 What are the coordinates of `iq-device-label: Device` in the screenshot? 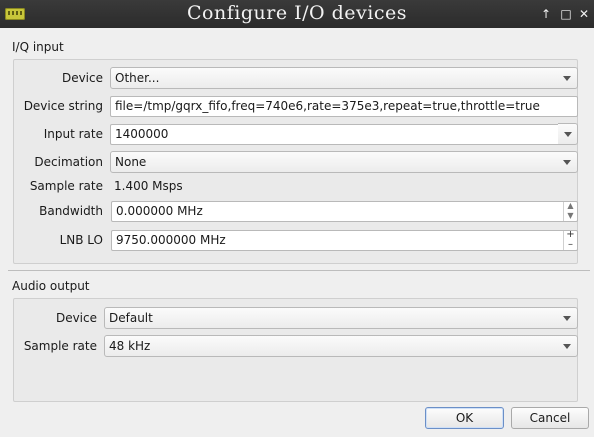 It's located at (82, 78).